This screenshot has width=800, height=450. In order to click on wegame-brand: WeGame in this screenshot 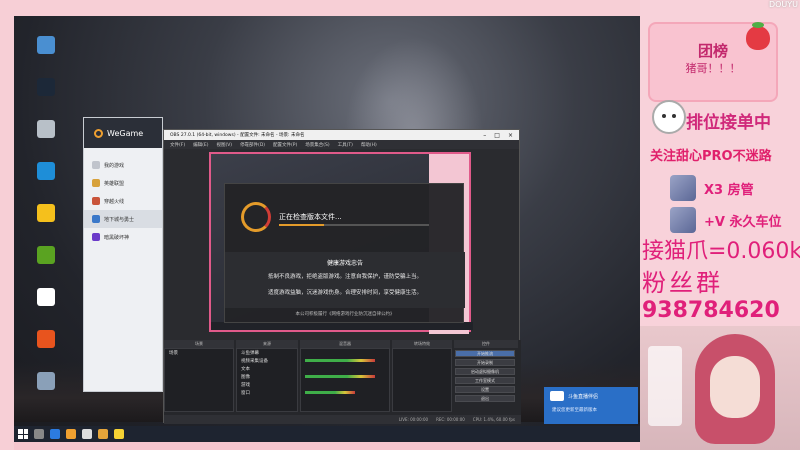, I will do `click(125, 133)`.